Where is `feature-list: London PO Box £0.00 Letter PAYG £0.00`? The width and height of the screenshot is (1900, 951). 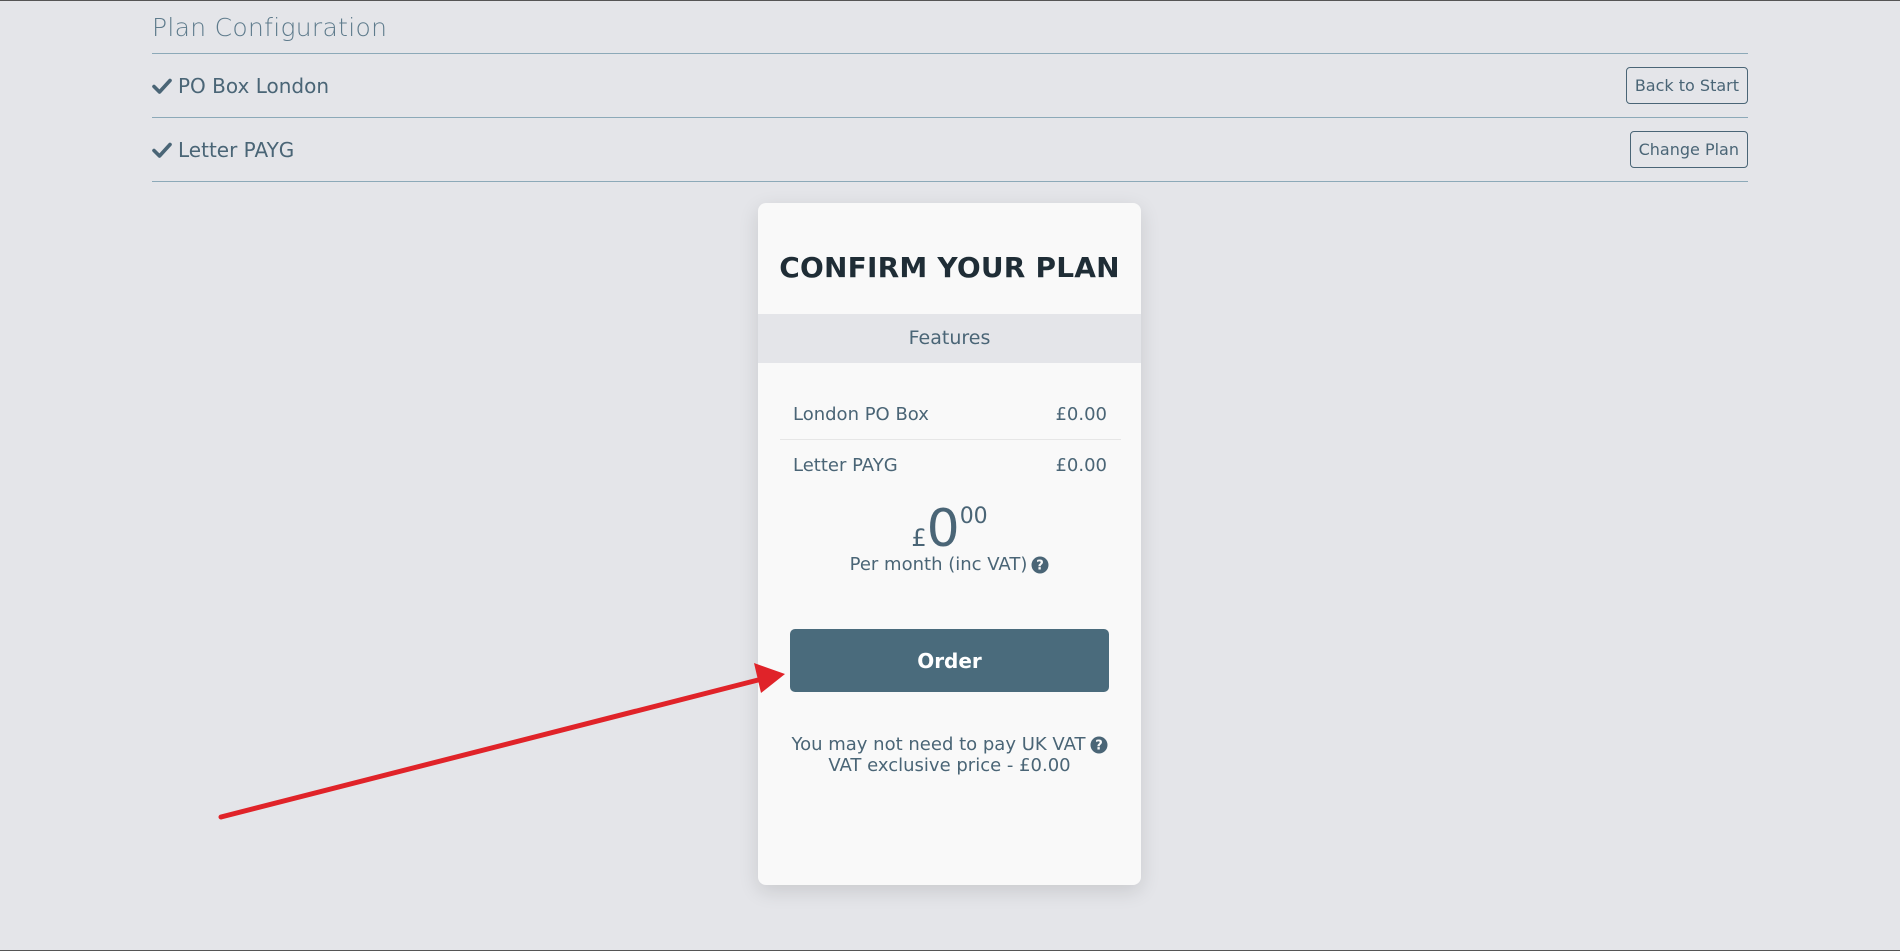
feature-list: London PO Box £0.00 Letter PAYG £0.00 is located at coordinates (950, 439).